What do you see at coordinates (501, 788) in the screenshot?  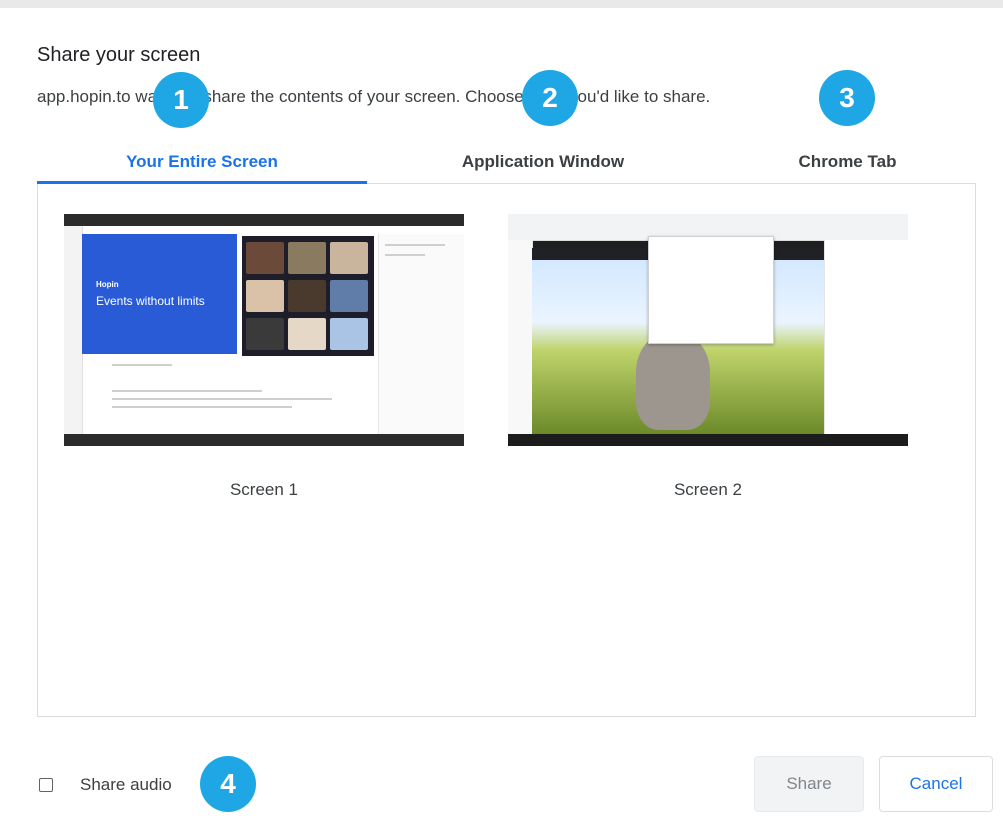 I see `dialog-footer: Share audio Share Cancel` at bounding box center [501, 788].